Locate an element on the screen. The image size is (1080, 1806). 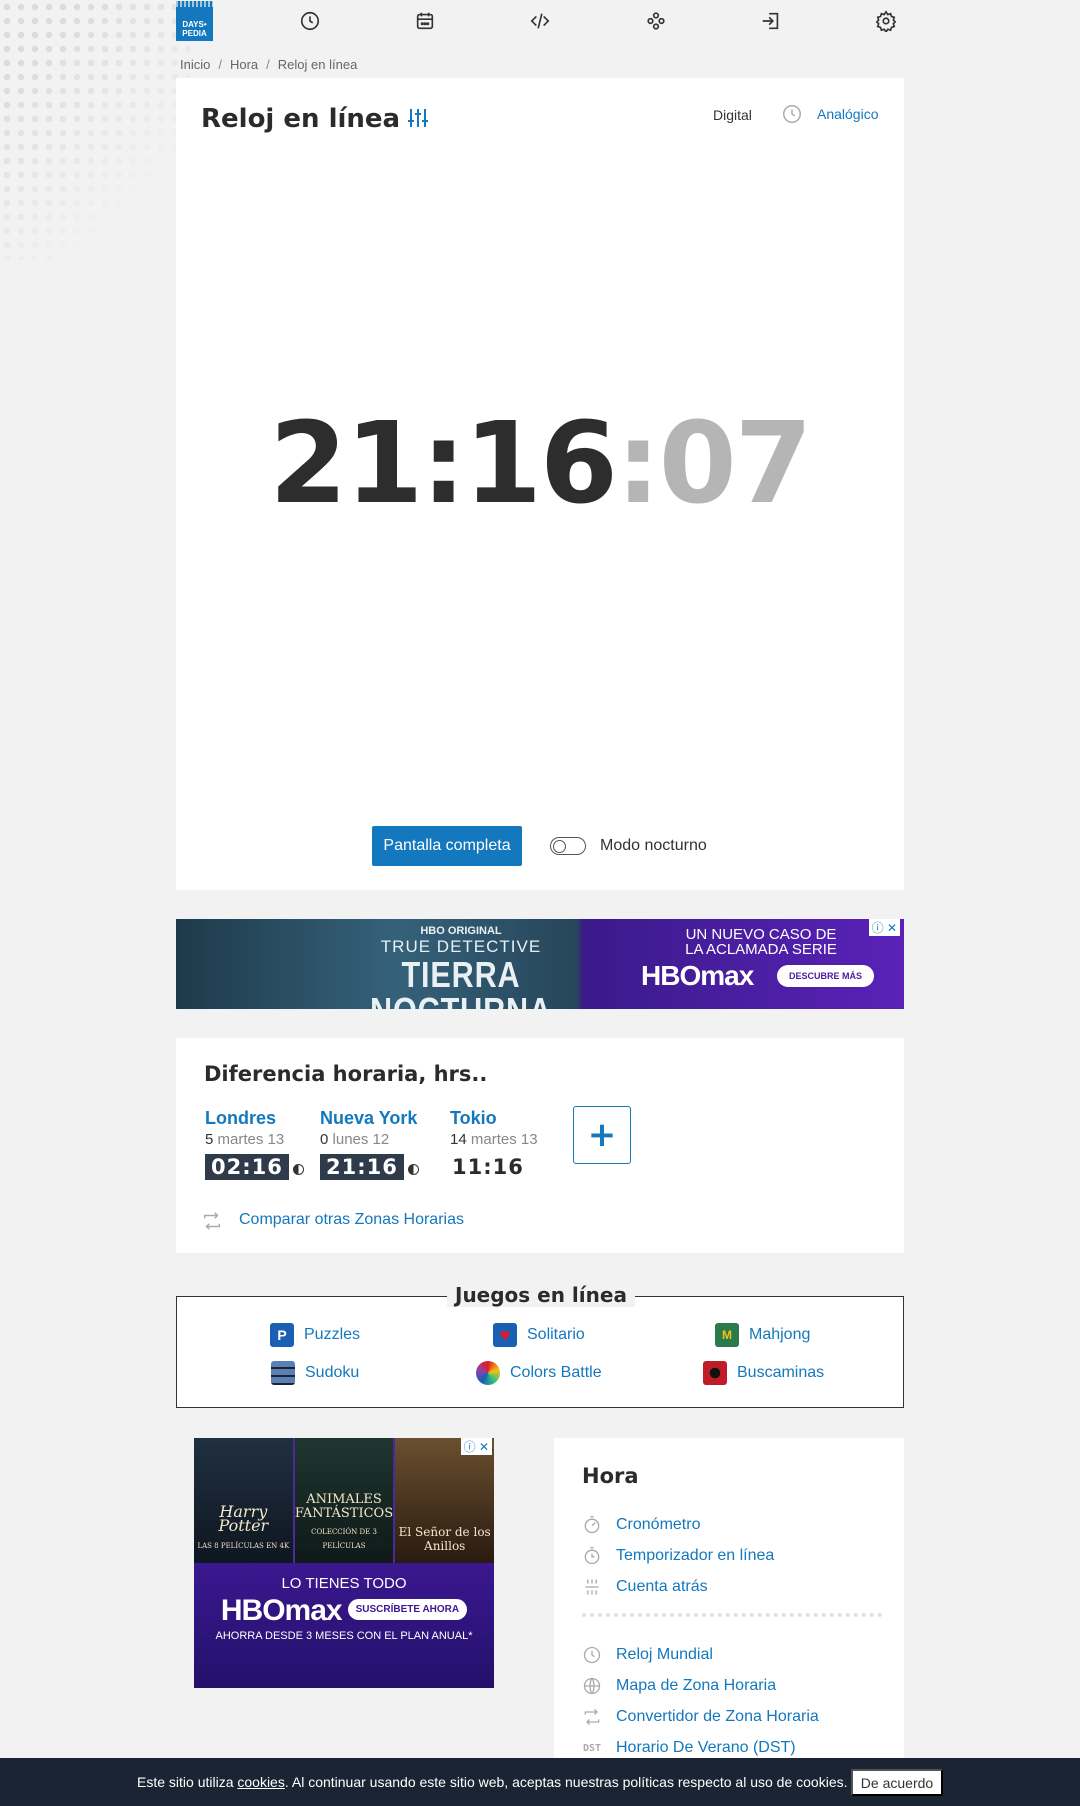
time-difference-title: Diferencia horaria, hrs.. is located at coordinates (346, 1074).